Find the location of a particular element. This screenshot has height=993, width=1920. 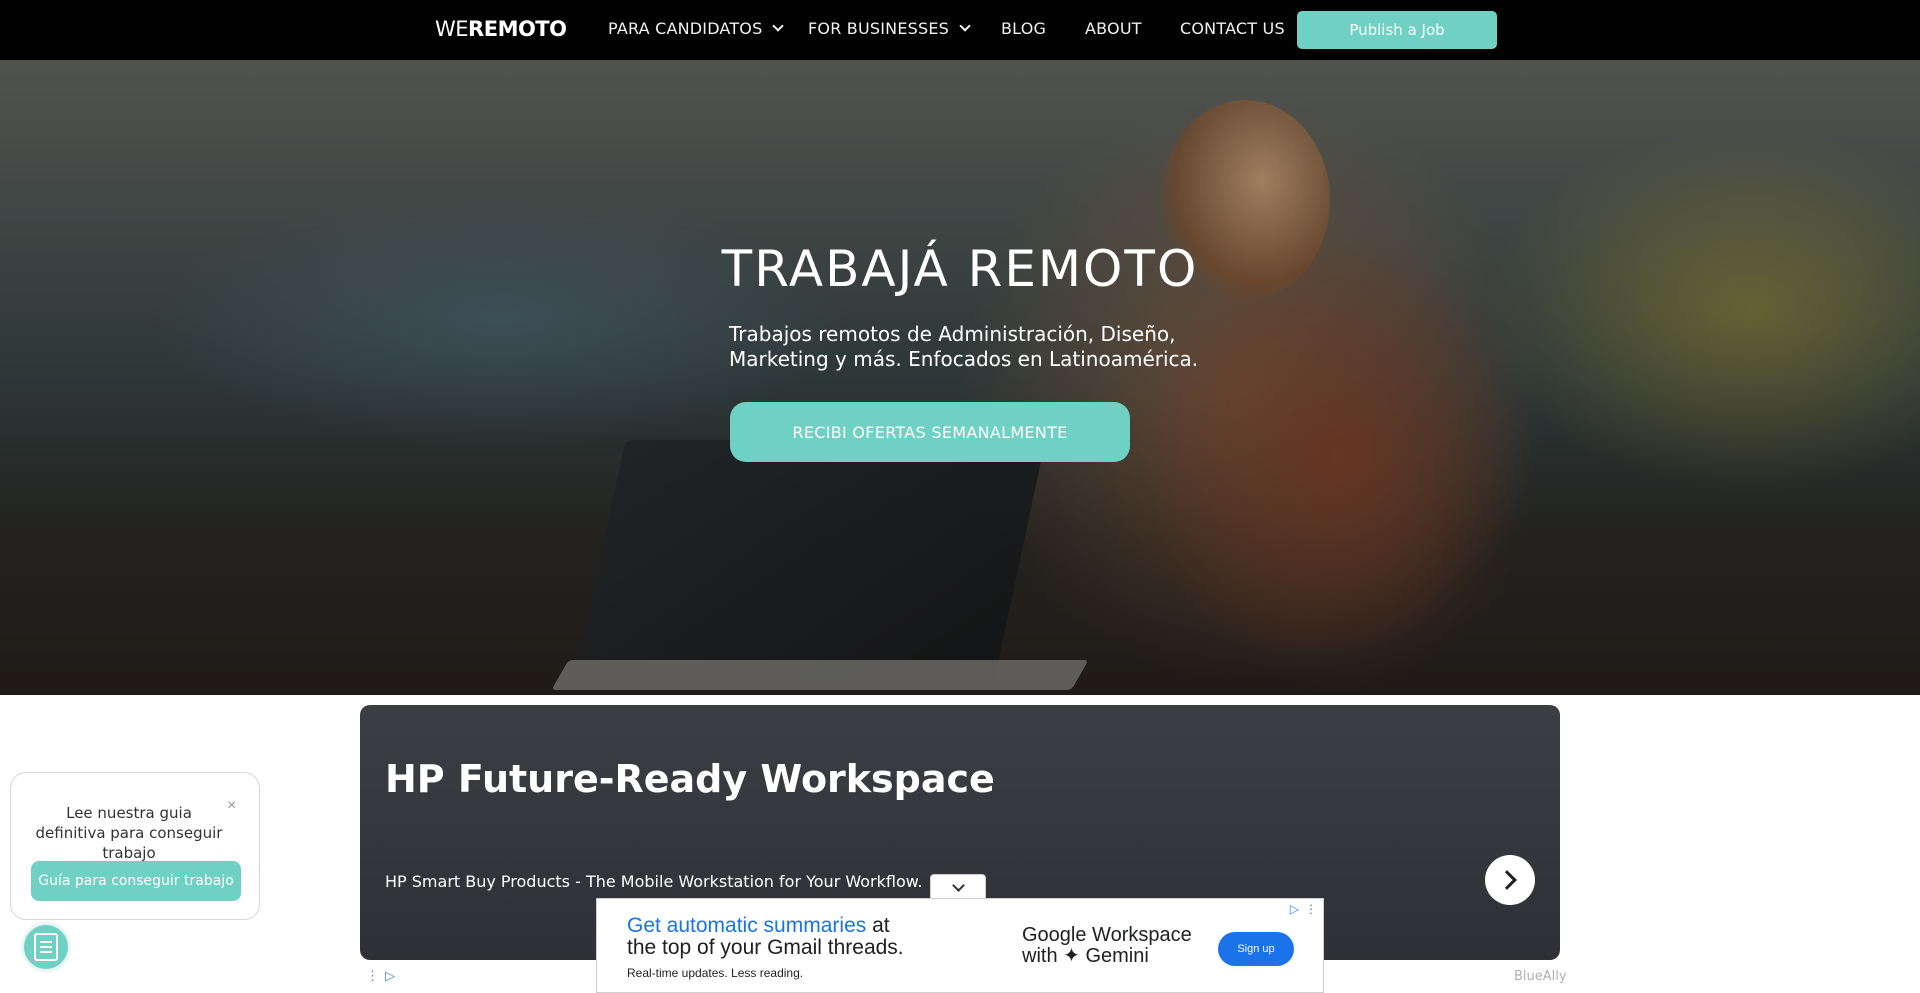

banner-signup-button: Sign up is located at coordinates (1256, 949).